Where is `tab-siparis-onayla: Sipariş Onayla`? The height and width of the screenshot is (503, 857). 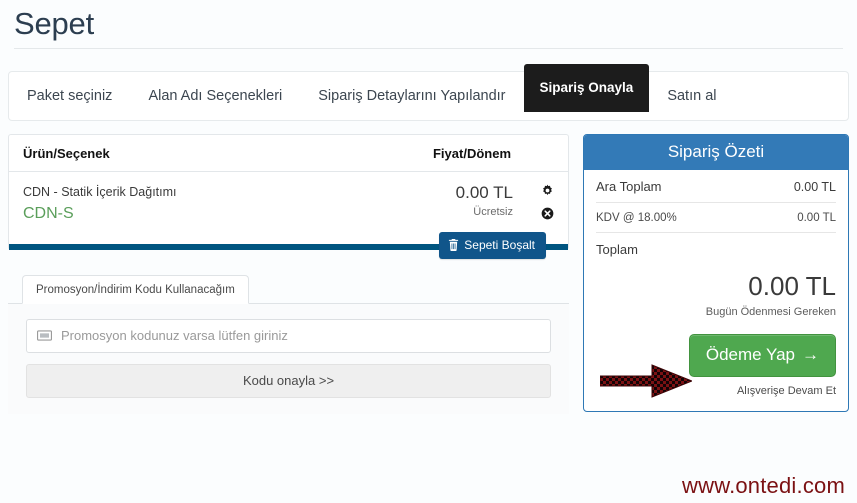 tab-siparis-onayla: Sipariş Onayla is located at coordinates (586, 87).